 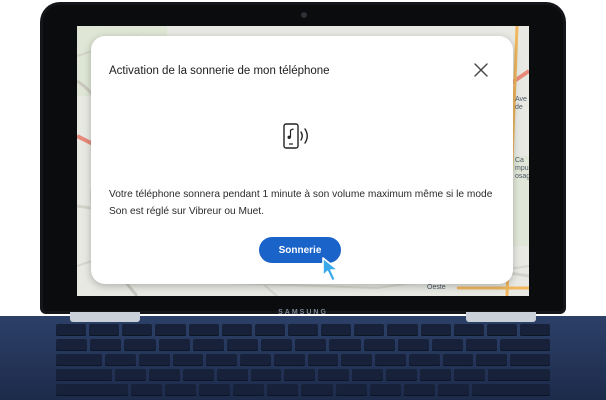 What do you see at coordinates (521, 99) in the screenshot?
I see `map-label: Ave` at bounding box center [521, 99].